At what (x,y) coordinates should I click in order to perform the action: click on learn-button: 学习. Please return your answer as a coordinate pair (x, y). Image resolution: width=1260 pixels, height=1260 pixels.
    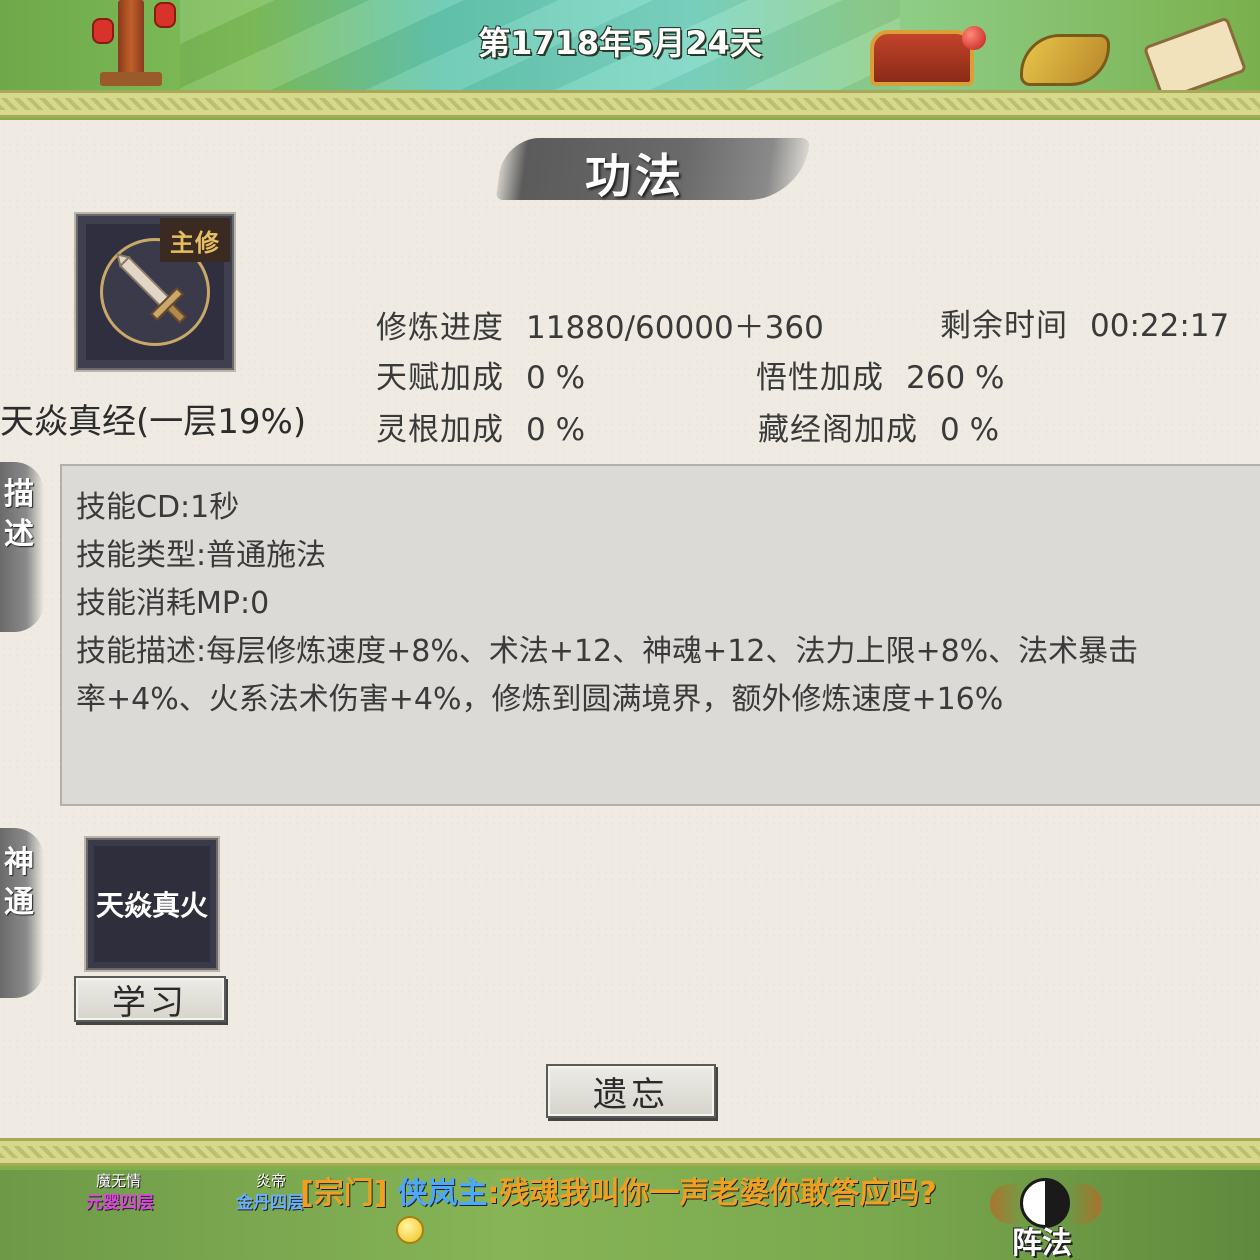
    Looking at the image, I should click on (150, 999).